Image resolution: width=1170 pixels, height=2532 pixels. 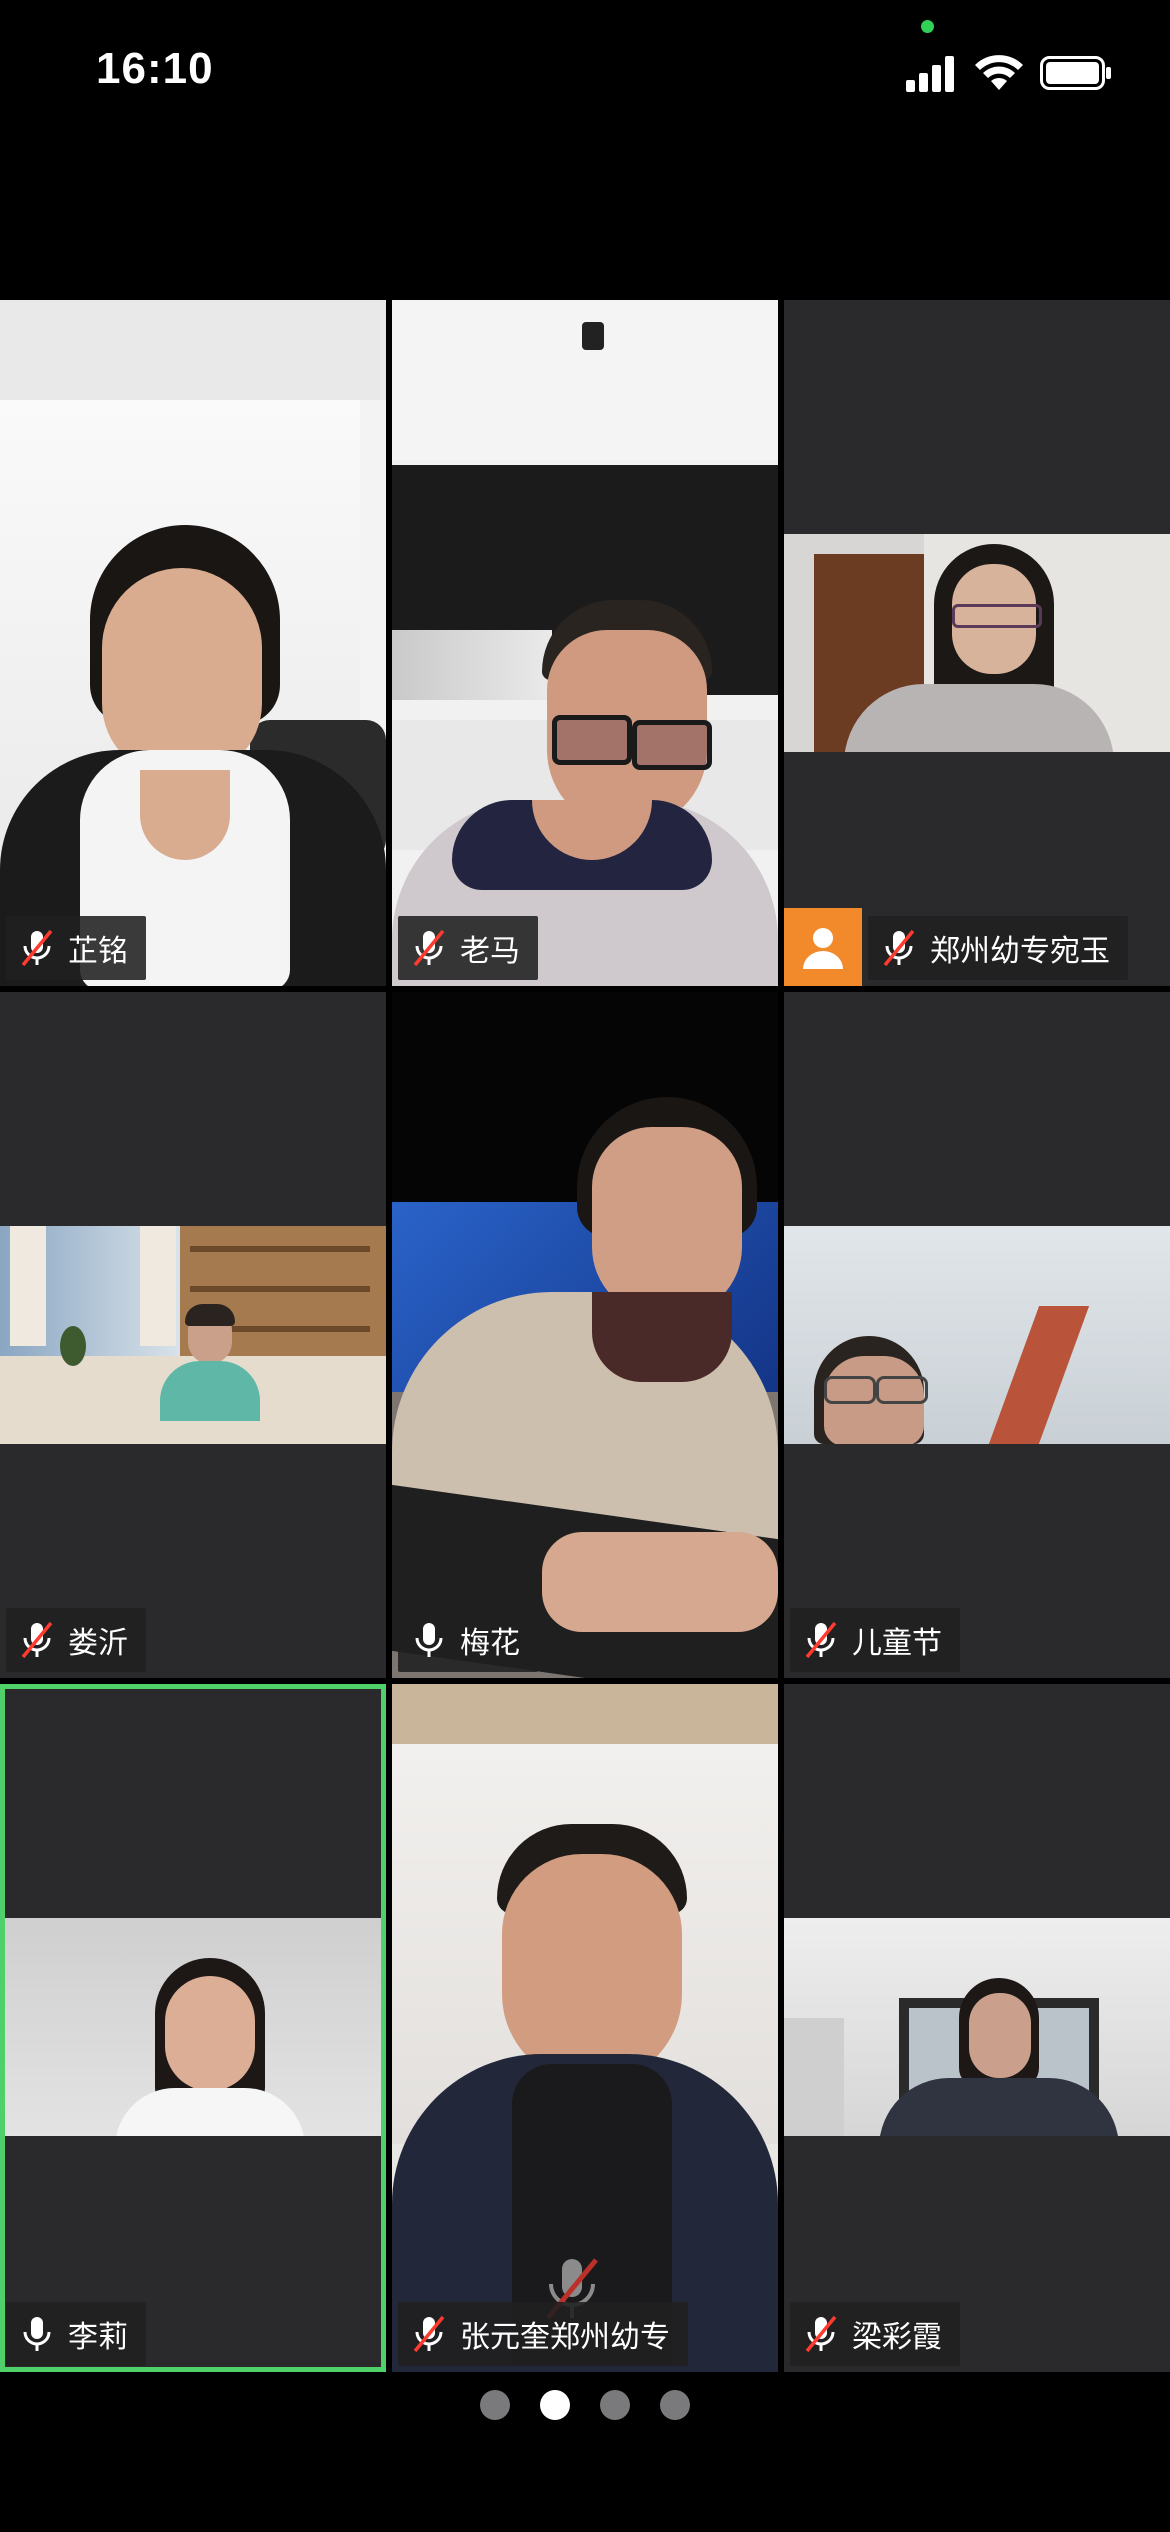 What do you see at coordinates (585, 75) in the screenshot?
I see `status-bar: 16:10` at bounding box center [585, 75].